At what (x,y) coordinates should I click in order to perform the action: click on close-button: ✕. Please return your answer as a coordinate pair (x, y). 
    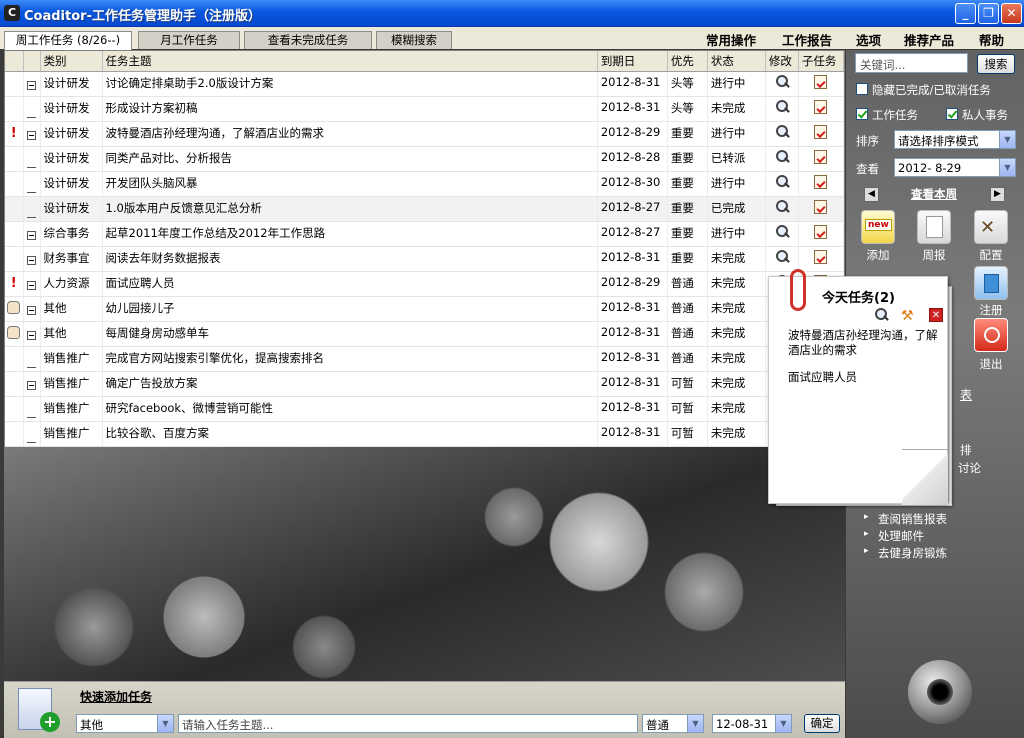
    Looking at the image, I should click on (1011, 13).